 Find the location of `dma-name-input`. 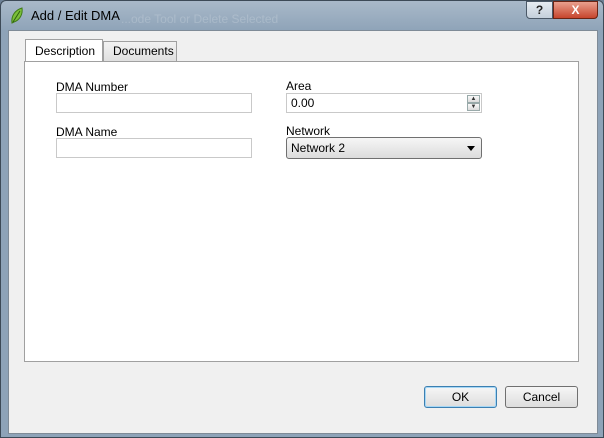

dma-name-input is located at coordinates (154, 148).